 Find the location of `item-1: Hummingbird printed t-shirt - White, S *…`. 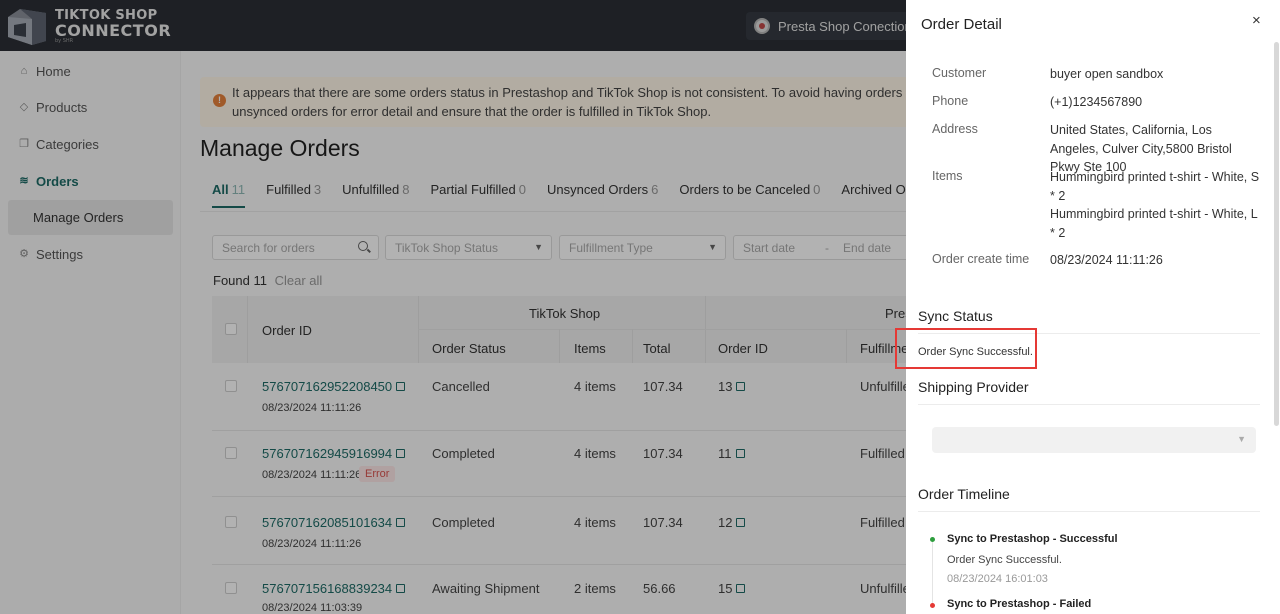

item-1: Hummingbird printed t-shirt - White, S *… is located at coordinates (1155, 186).